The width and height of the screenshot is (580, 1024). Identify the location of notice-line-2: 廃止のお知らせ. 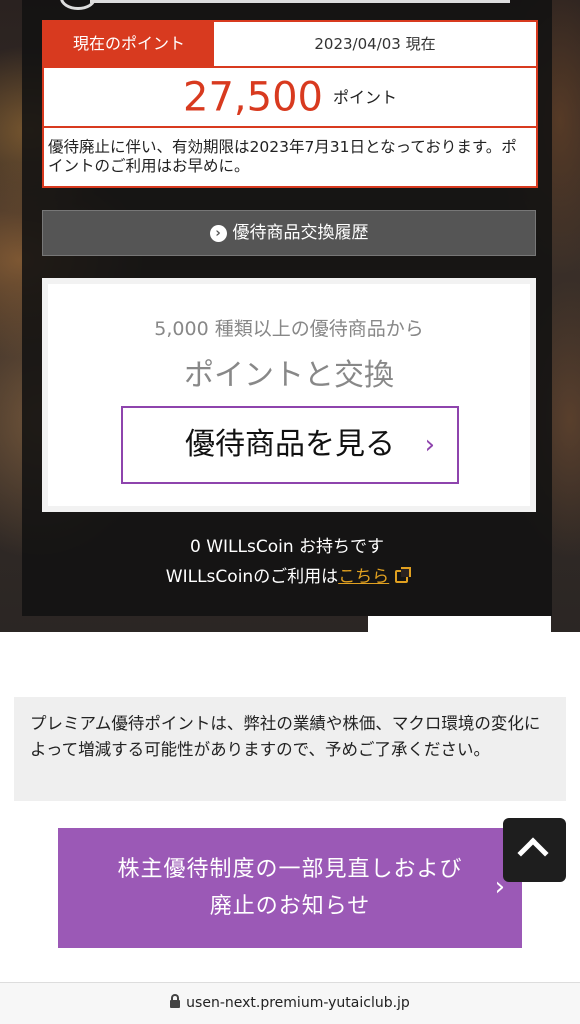
(290, 906).